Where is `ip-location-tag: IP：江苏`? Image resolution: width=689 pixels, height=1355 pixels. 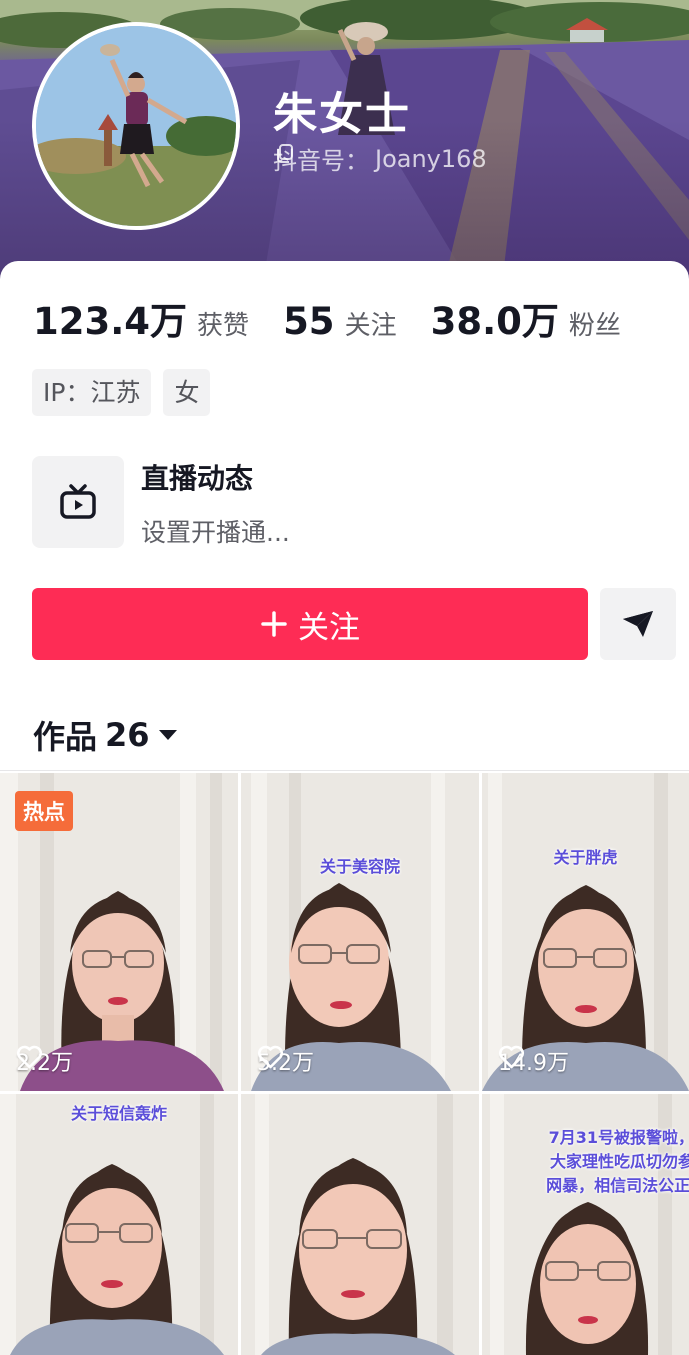
ip-location-tag: IP：江苏 is located at coordinates (92, 392).